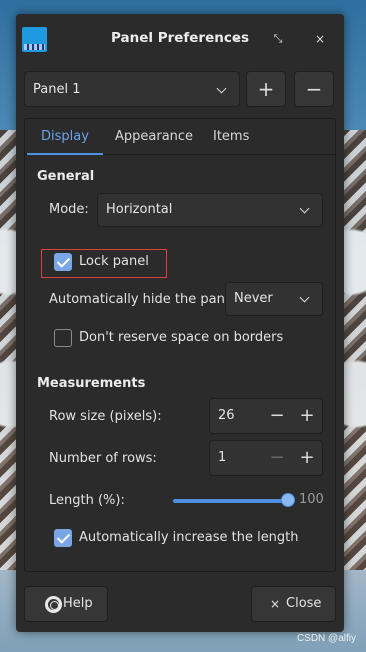  I want to click on lock-panel-checkbox, so click(63, 262).